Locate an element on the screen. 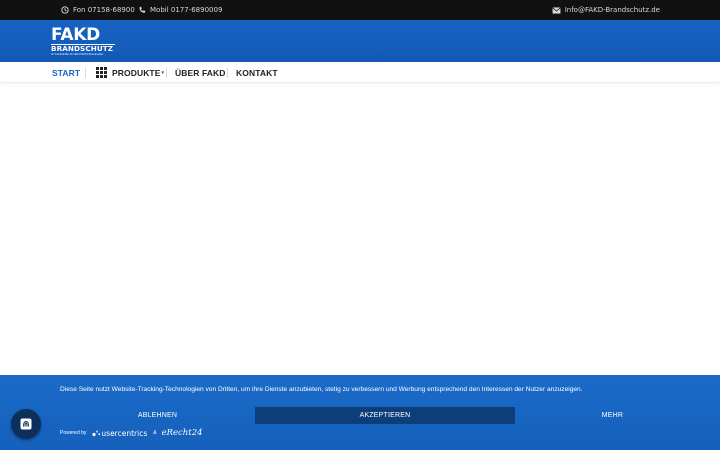 The width and height of the screenshot is (720, 450). nav-item-contact: KONTAKT is located at coordinates (257, 72).